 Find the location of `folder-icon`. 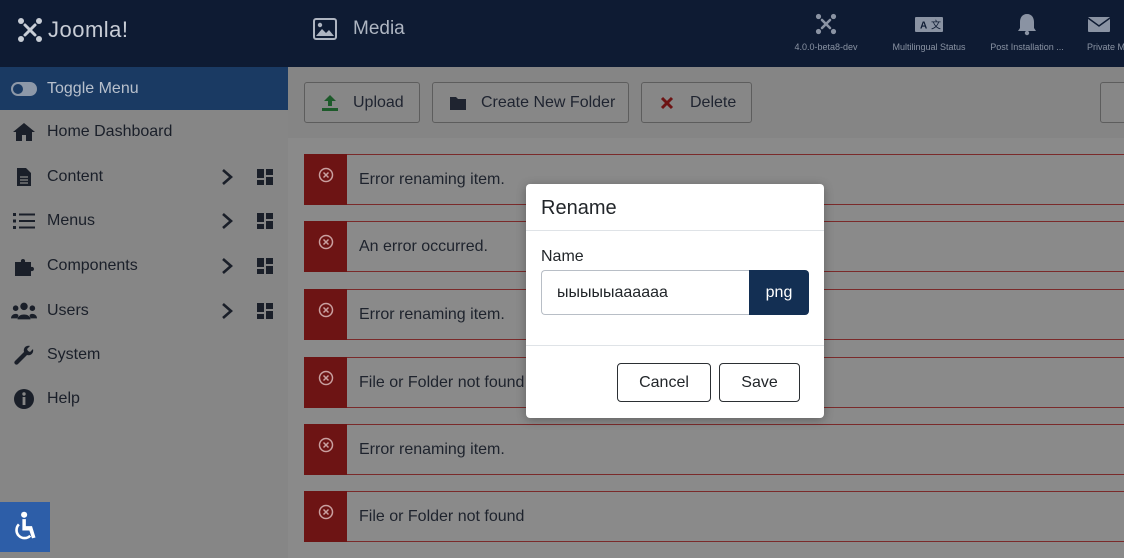

folder-icon is located at coordinates (458, 103).